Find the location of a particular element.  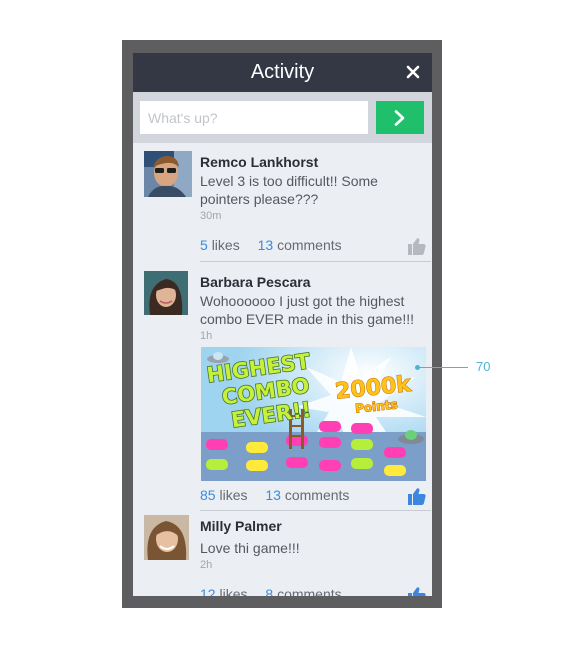

likes-count: 12 is located at coordinates (208, 591).